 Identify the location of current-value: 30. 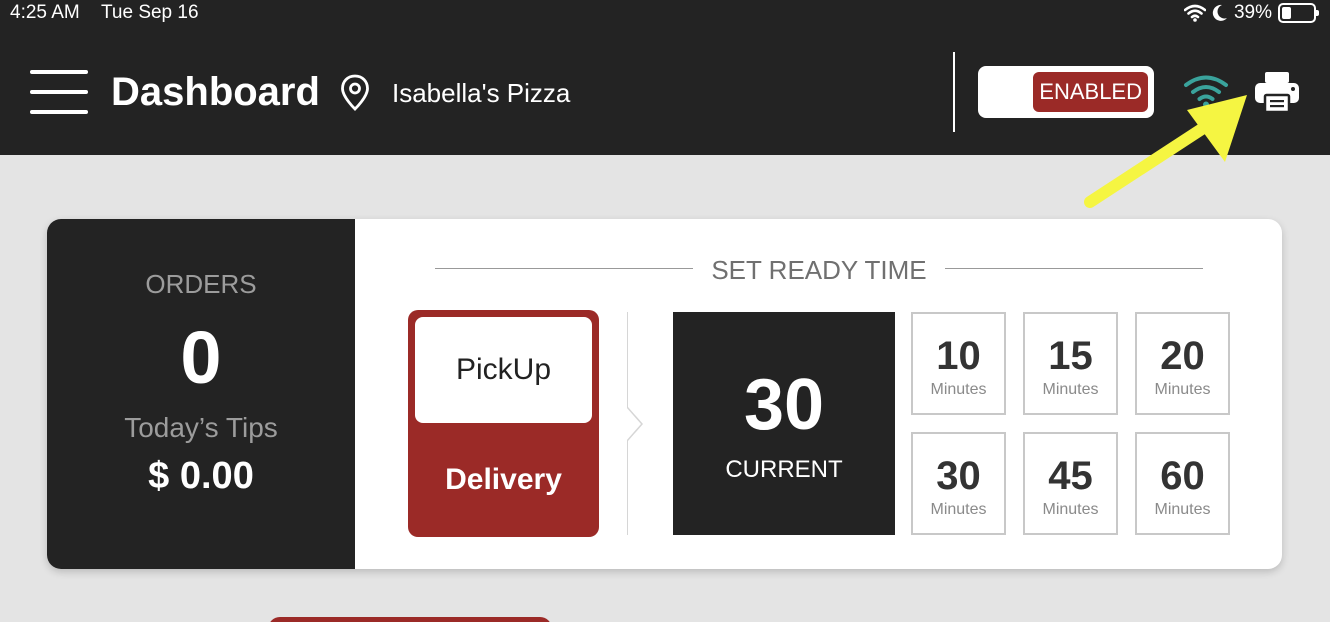
(784, 405).